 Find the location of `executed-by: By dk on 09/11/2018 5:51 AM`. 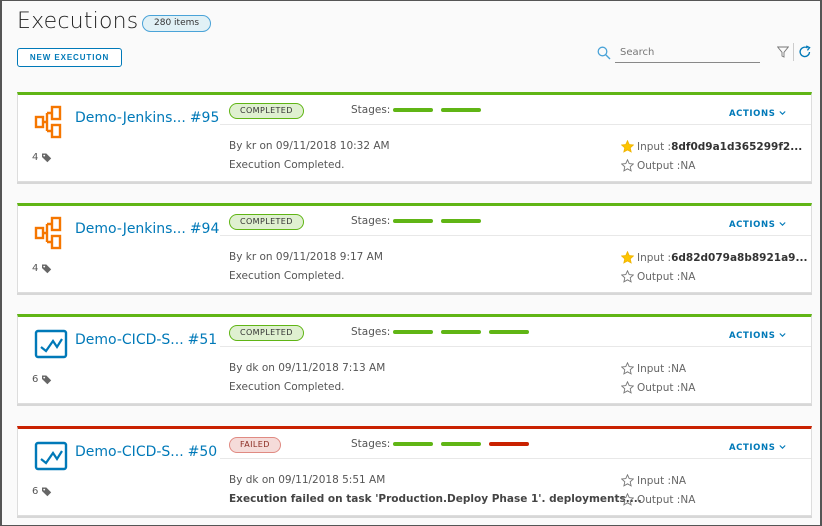

executed-by: By dk on 09/11/2018 5:51 AM is located at coordinates (307, 480).